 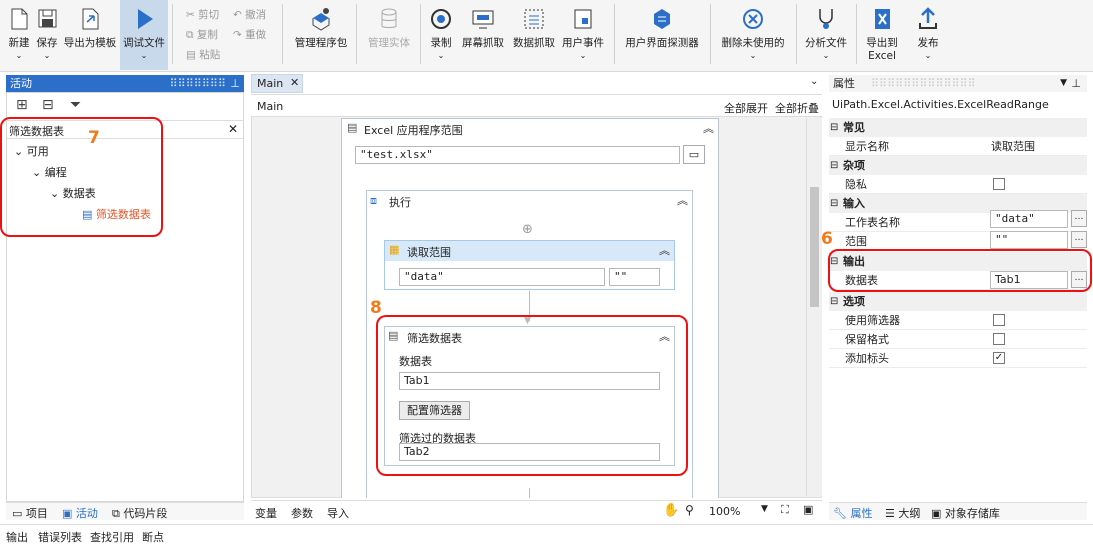 What do you see at coordinates (302, 513) in the screenshot?
I see `tab-arguments: 参数` at bounding box center [302, 513].